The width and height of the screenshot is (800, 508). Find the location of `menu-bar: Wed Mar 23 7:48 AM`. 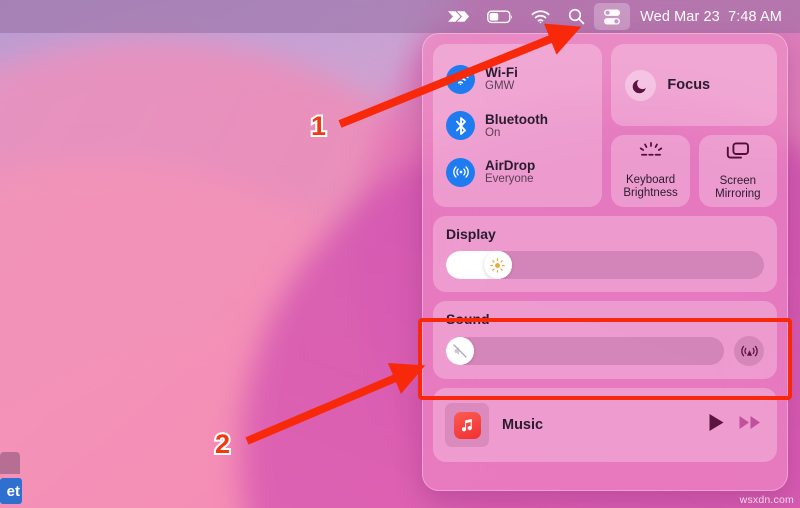

menu-bar: Wed Mar 23 7:48 AM is located at coordinates (400, 16).